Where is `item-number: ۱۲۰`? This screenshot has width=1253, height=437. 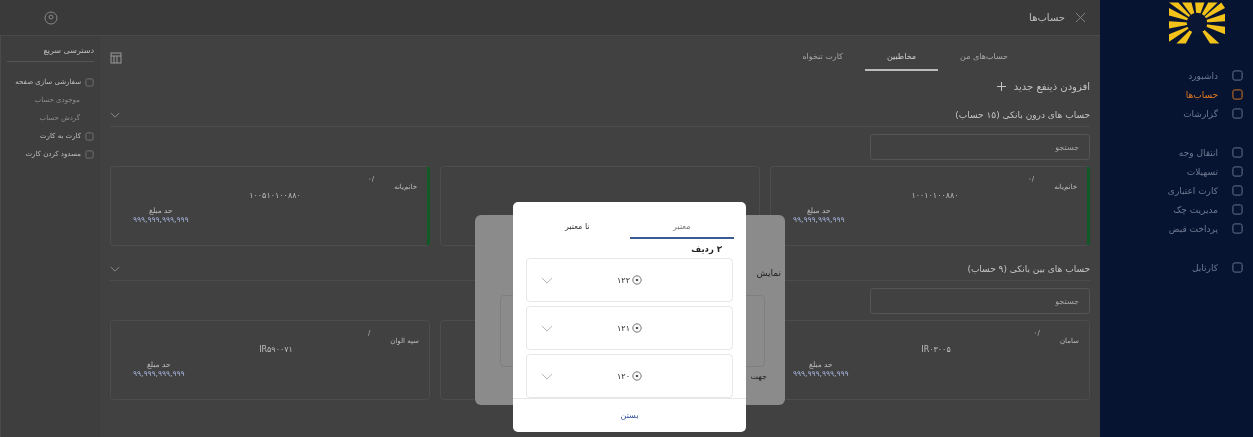 item-number: ۱۲۰ is located at coordinates (623, 376).